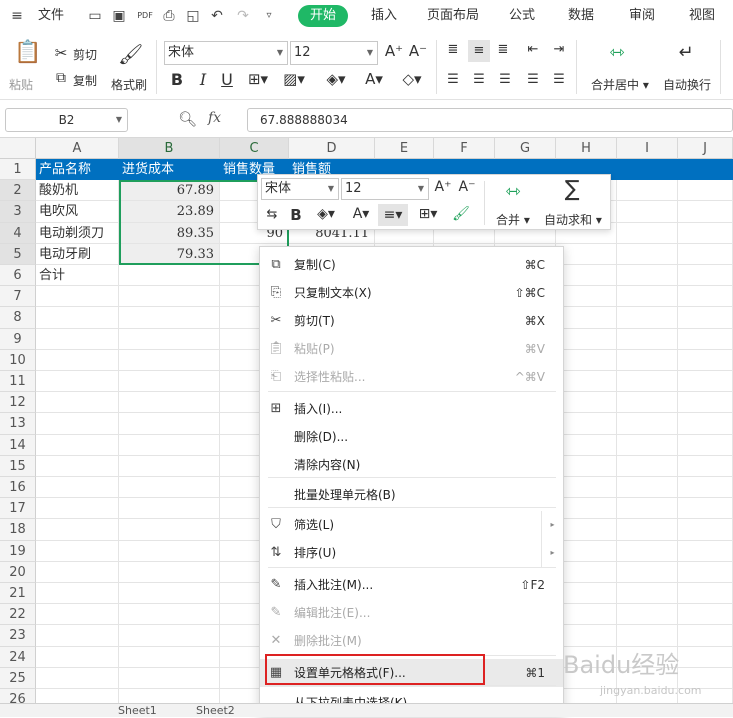 The height and width of the screenshot is (718, 733). Describe the element at coordinates (461, 214) in the screenshot. I see `mini-format-painter-icon: 🖌` at that location.